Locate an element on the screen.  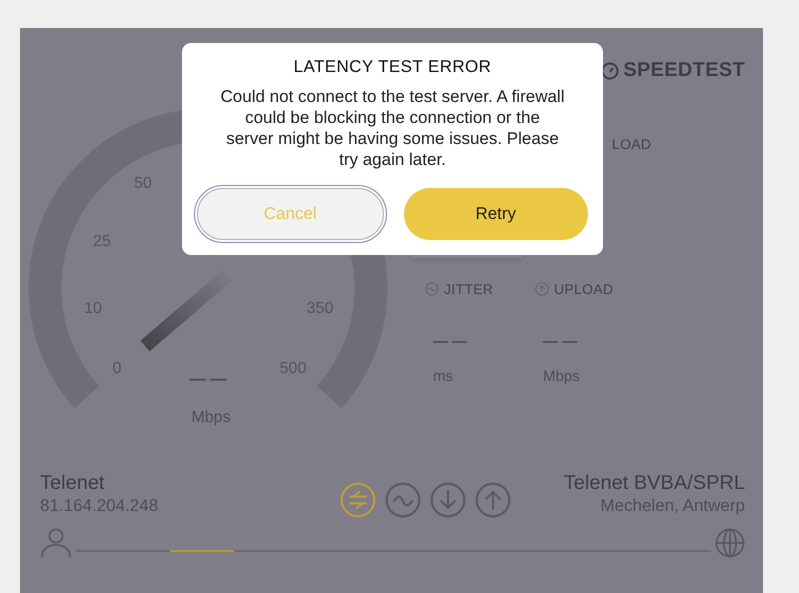
upload-icon is located at coordinates (542, 289).